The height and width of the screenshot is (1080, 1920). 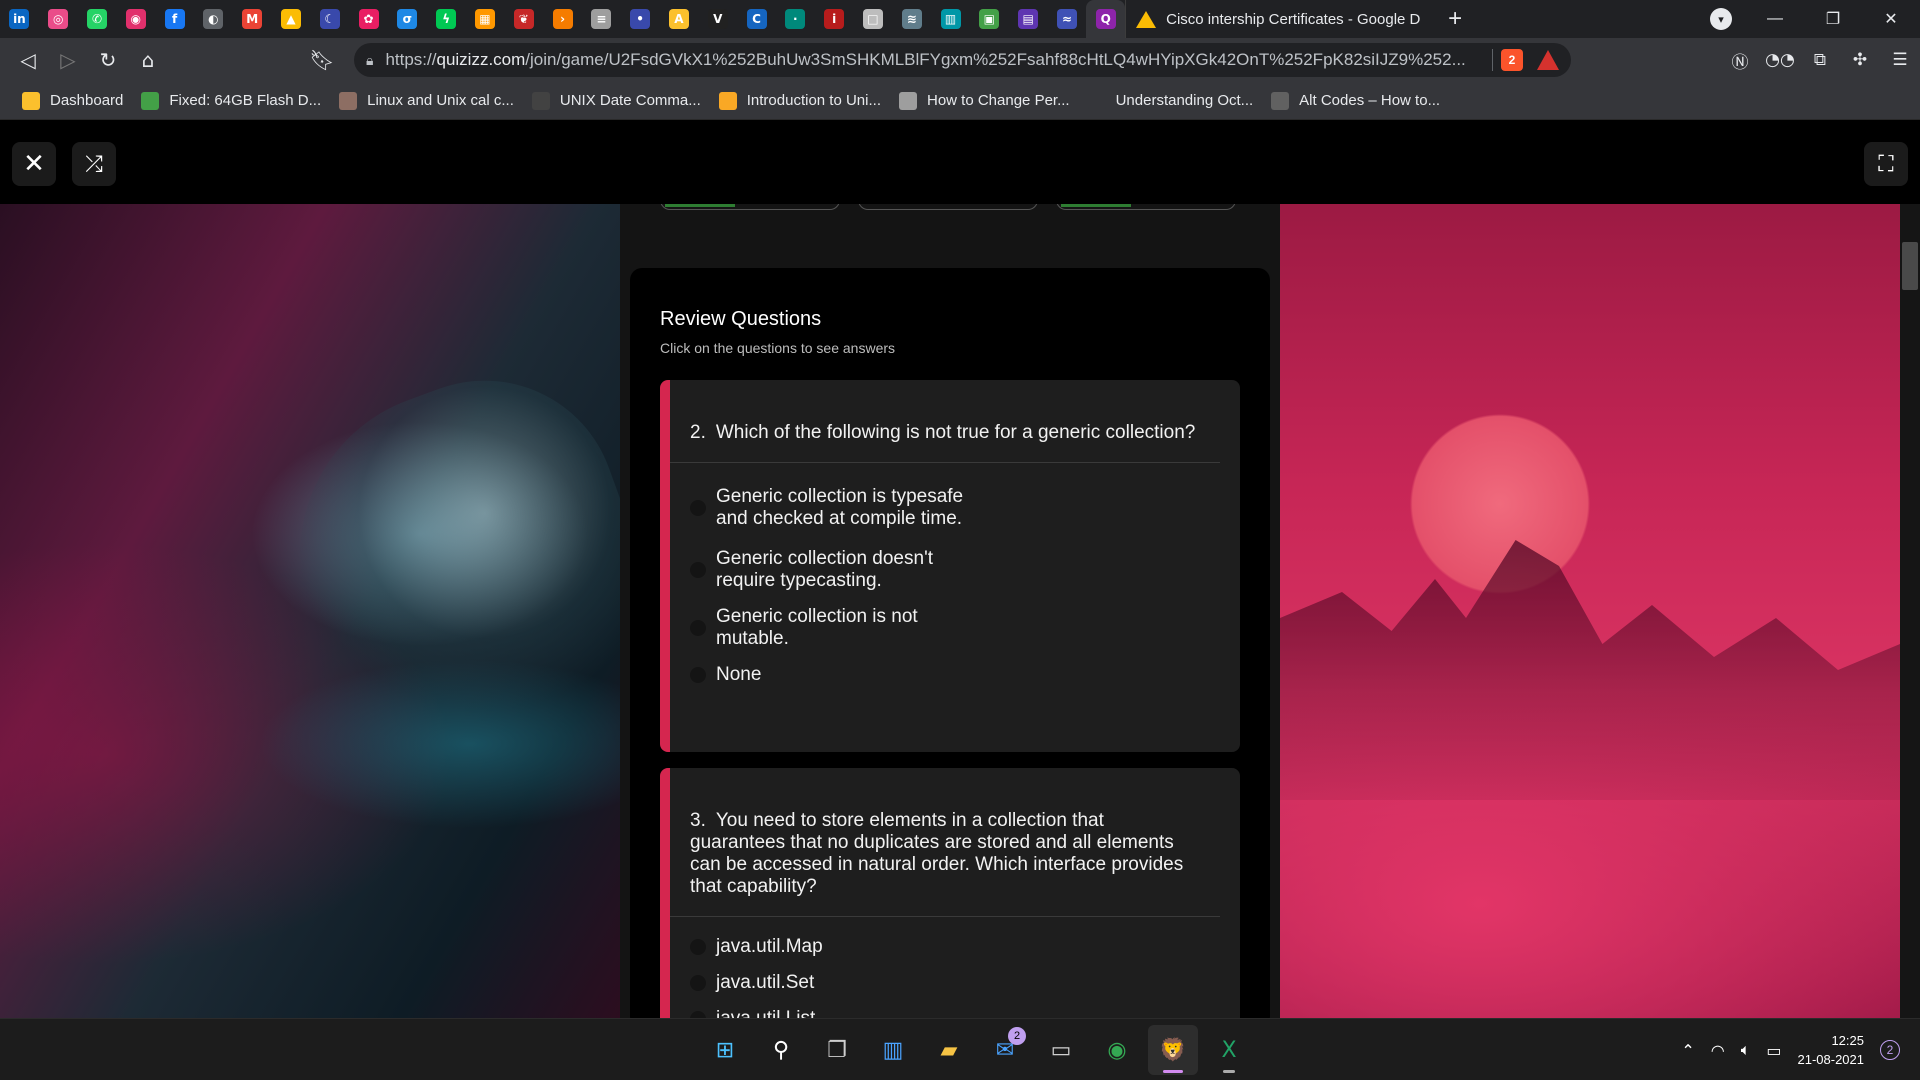 I want to click on taskbar-app: 🦁, so click(x=1173, y=1050).